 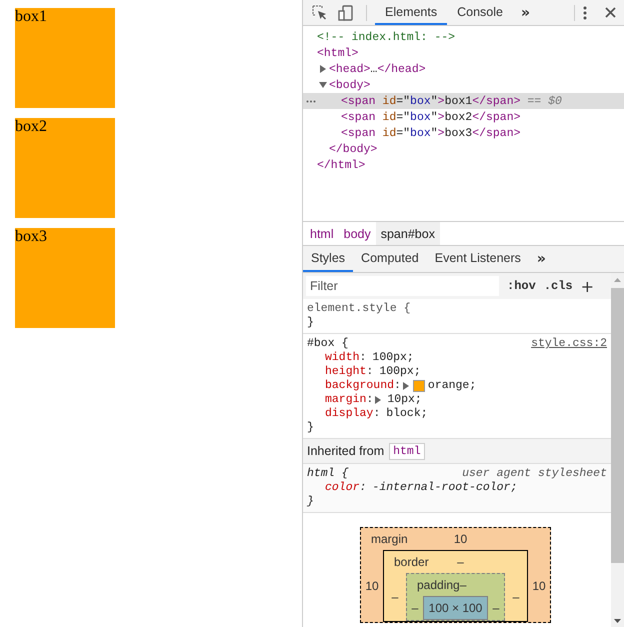 I want to click on source-link: style.css:2, so click(x=569, y=344).